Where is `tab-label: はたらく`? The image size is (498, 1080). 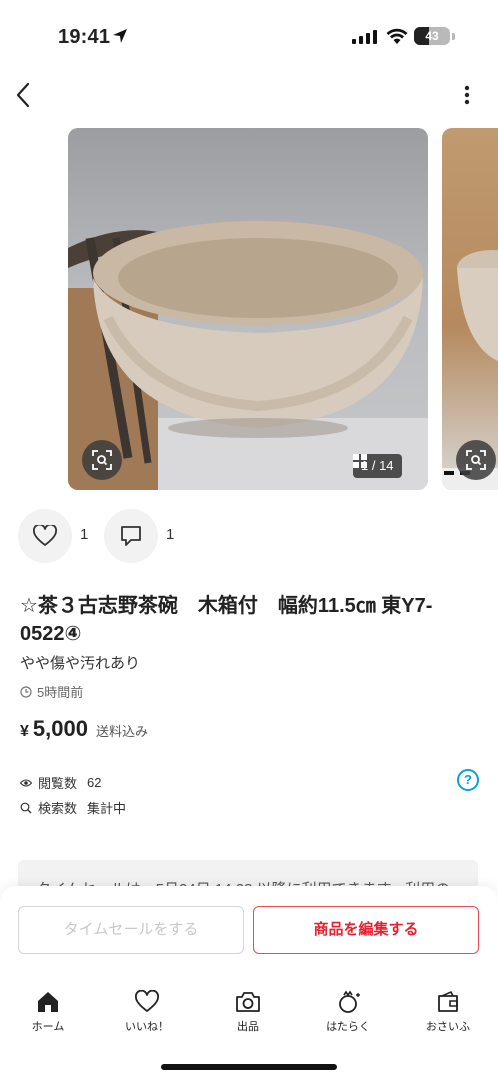
tab-label: はたらく is located at coordinates (348, 1027).